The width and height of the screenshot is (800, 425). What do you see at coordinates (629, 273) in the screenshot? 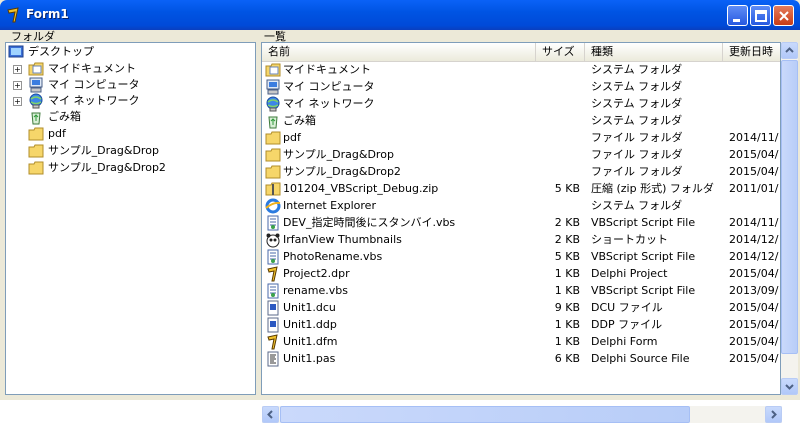
I see `cell-type: Delphi Project` at bounding box center [629, 273].